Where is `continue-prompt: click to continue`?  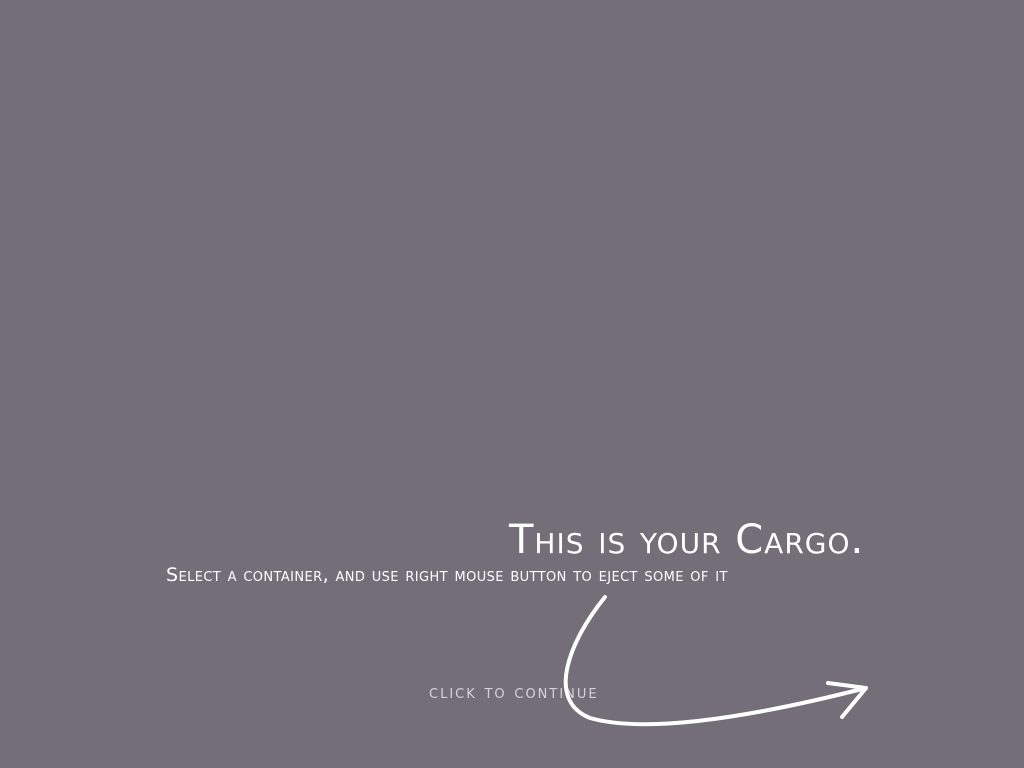
continue-prompt: click to continue is located at coordinates (514, 693).